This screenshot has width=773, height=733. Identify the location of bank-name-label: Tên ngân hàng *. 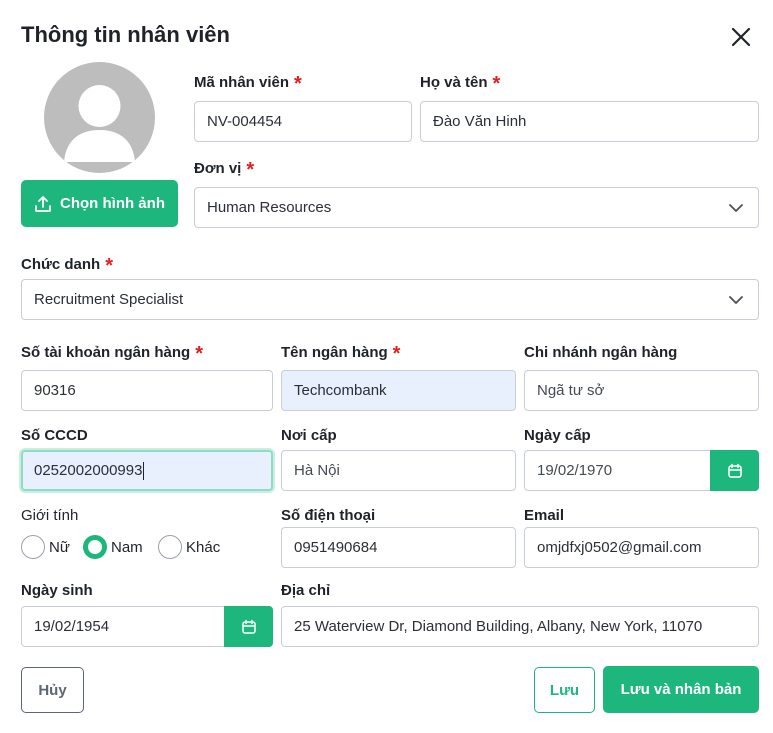
(341, 354).